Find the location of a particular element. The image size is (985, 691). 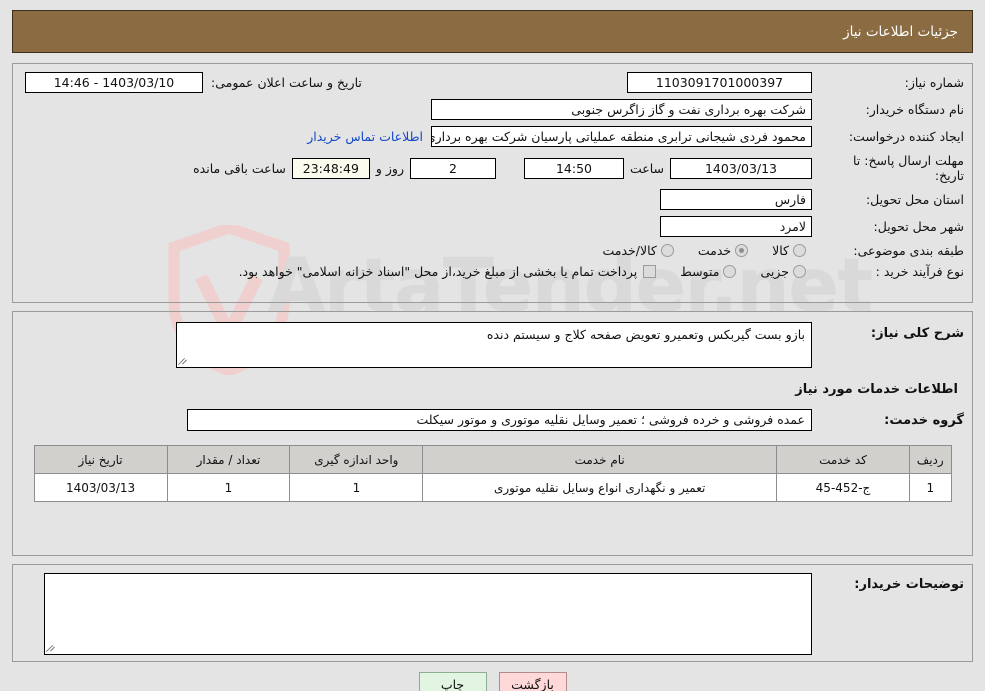

radio-process-motavaset is located at coordinates (730, 271).